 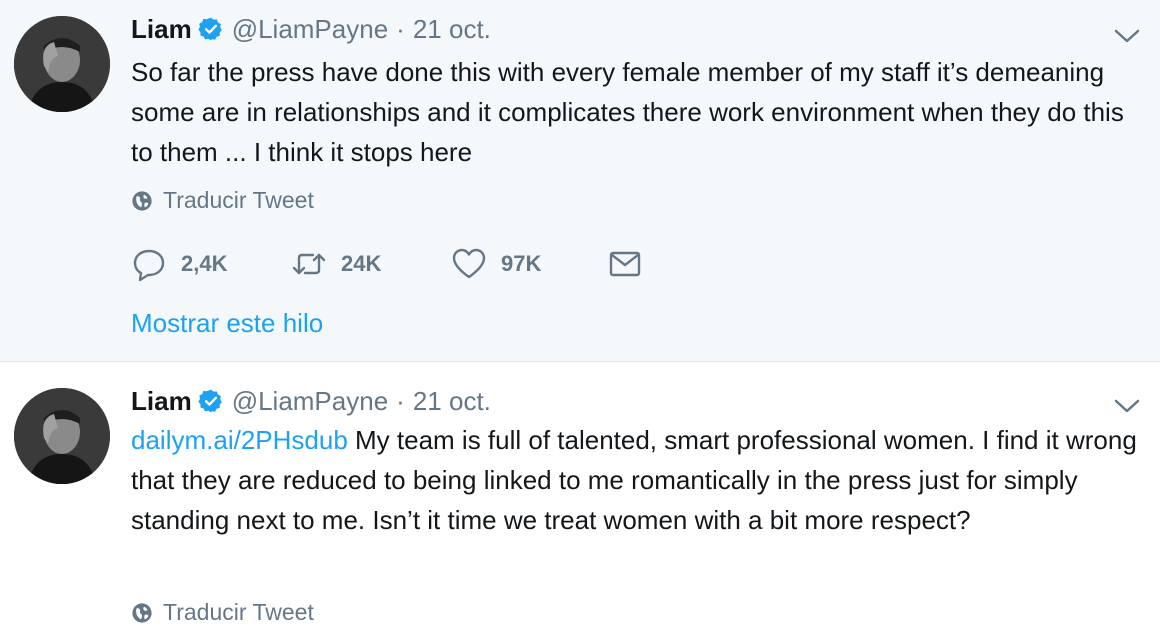 I want to click on retweet-button: 24K, so click(x=371, y=264).